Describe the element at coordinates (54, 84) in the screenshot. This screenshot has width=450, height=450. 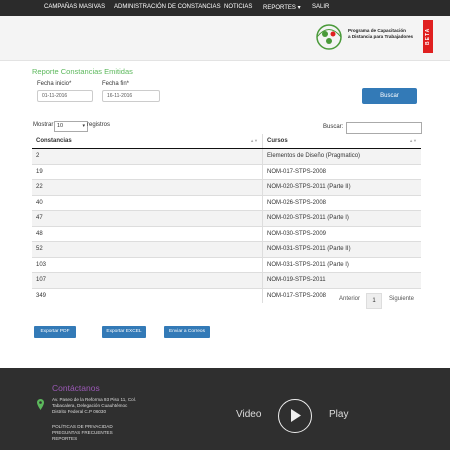
I see `fecha-inicio-label: Fecha inicio*` at that location.